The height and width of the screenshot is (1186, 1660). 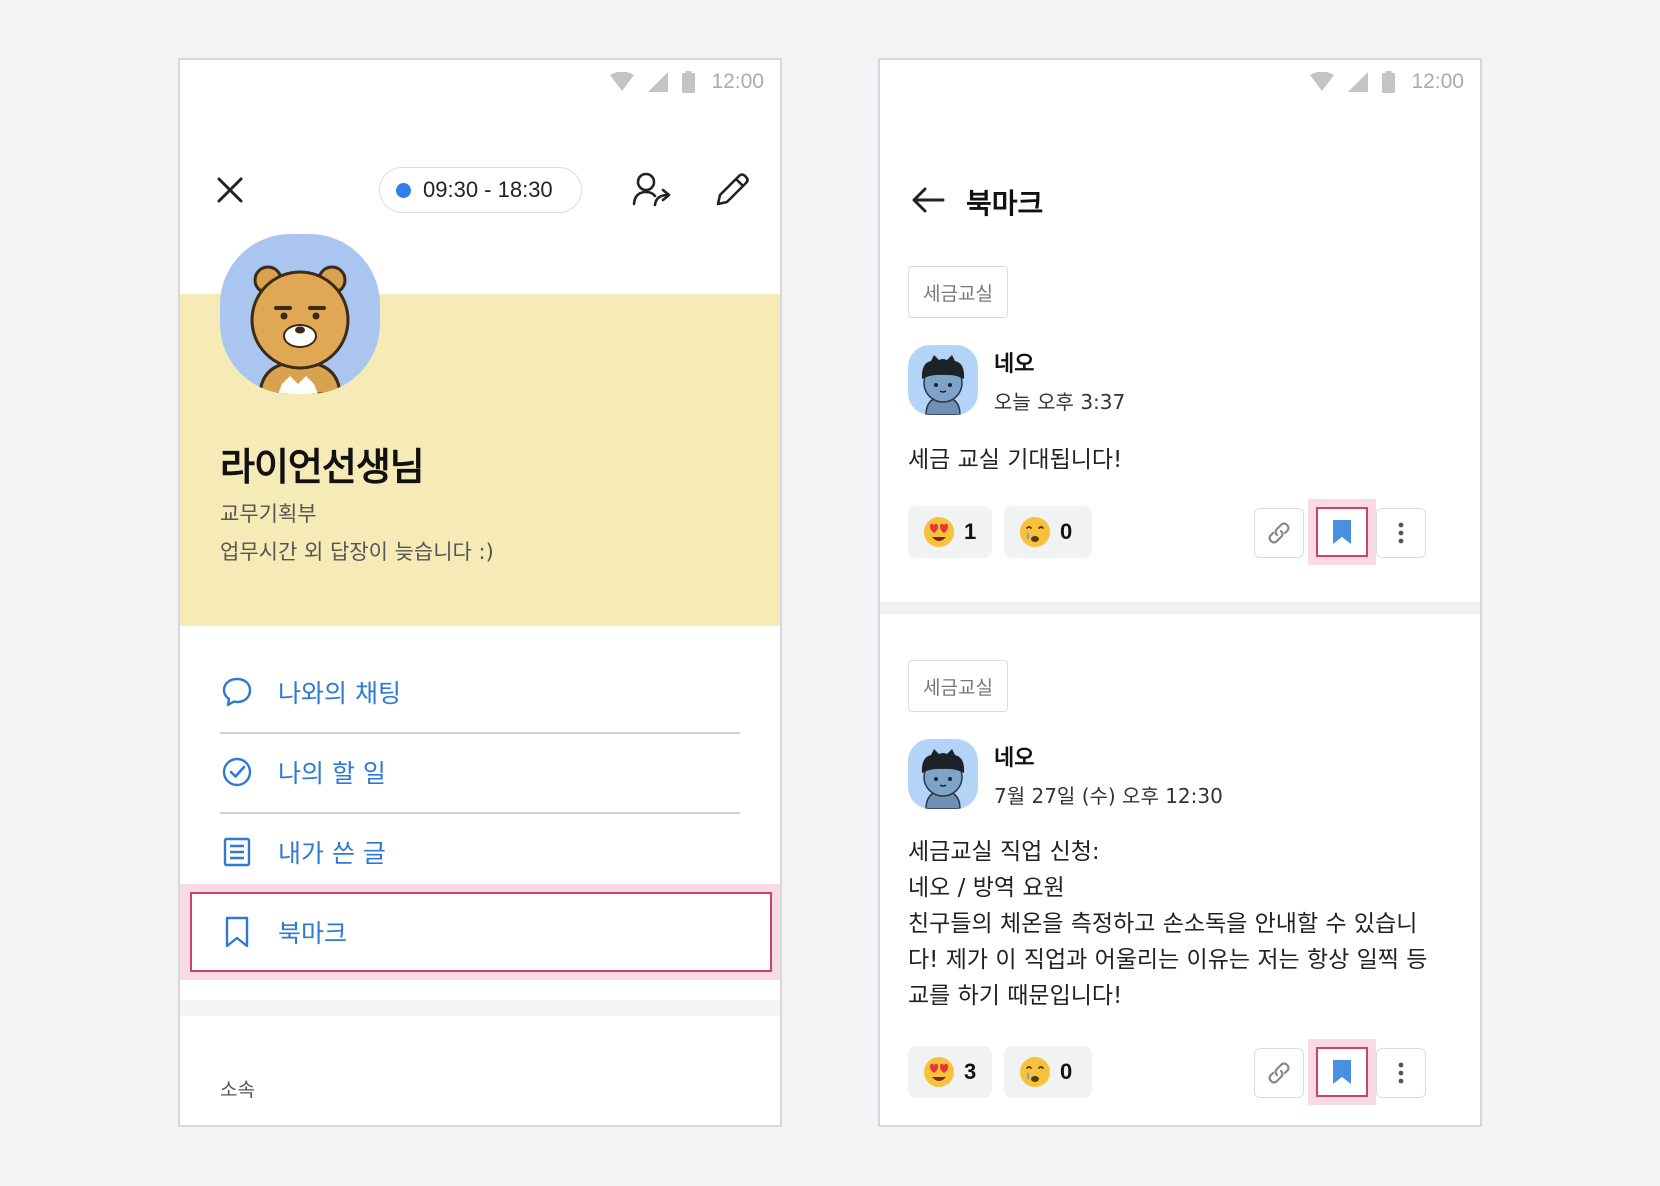 What do you see at coordinates (480, 692) in the screenshot?
I see `menu-item-chat-with-me: 나와의 채팅` at bounding box center [480, 692].